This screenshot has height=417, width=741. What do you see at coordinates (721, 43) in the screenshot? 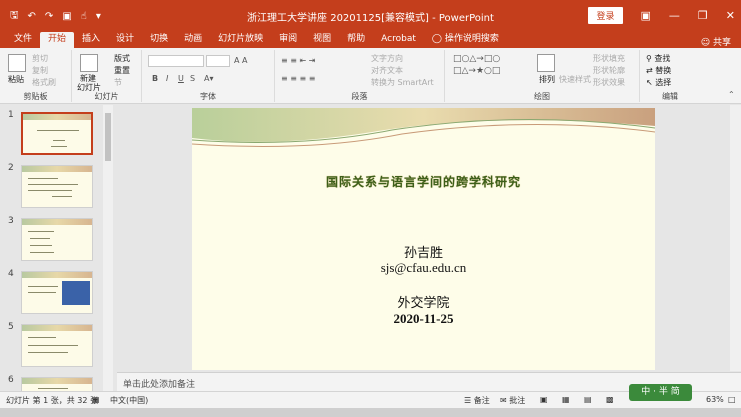
I see `share-label: 共享` at bounding box center [721, 43].